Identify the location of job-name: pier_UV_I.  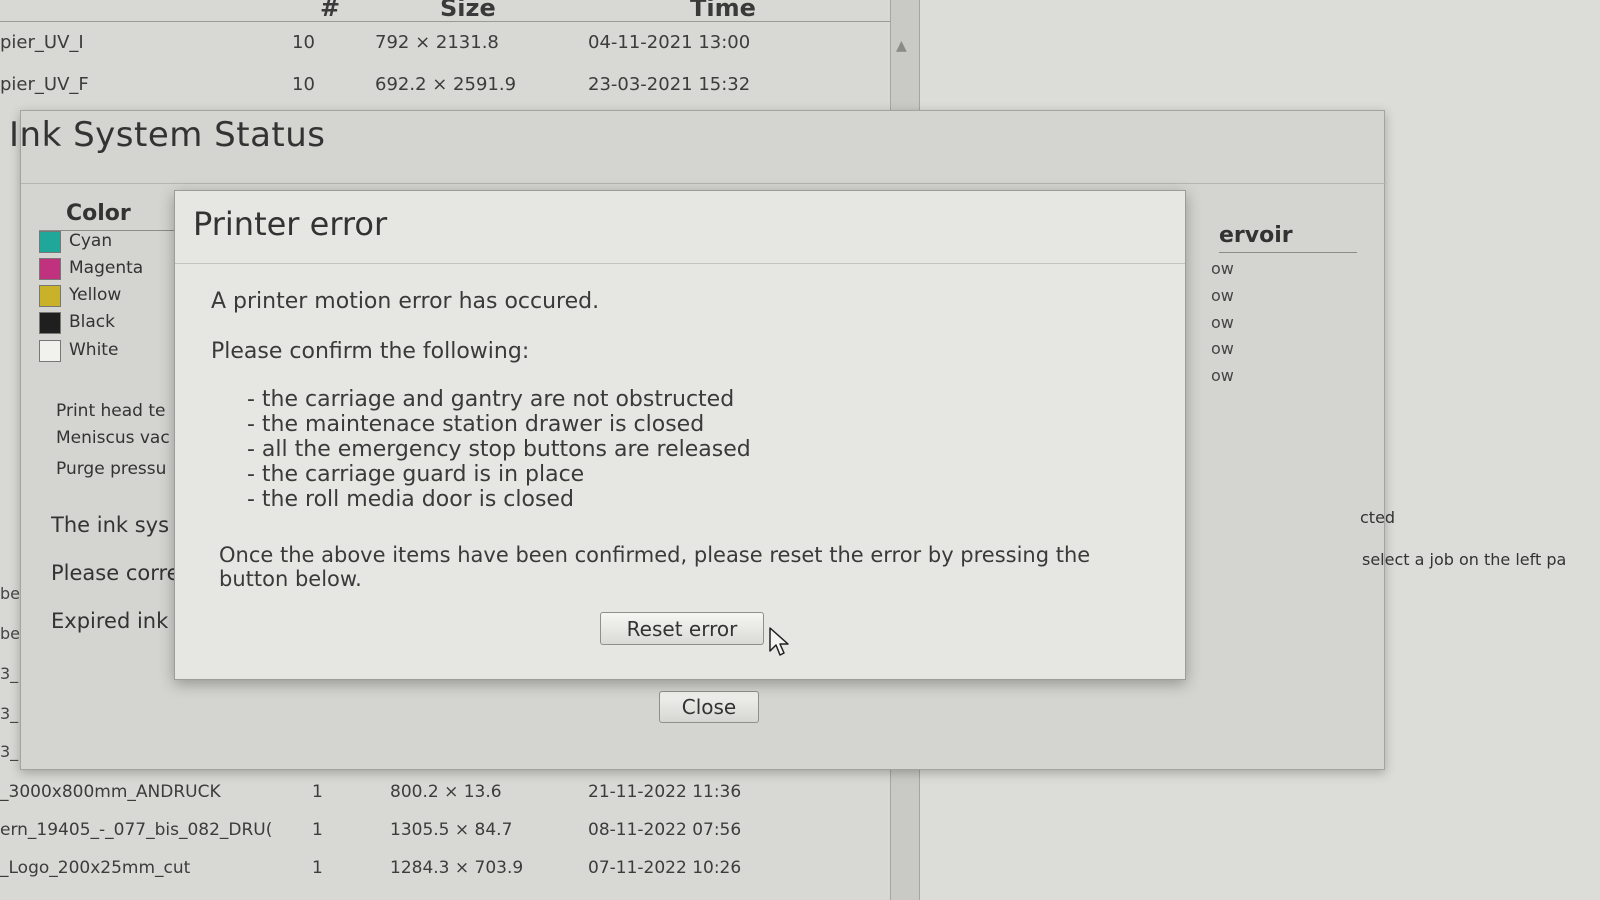
(42, 42).